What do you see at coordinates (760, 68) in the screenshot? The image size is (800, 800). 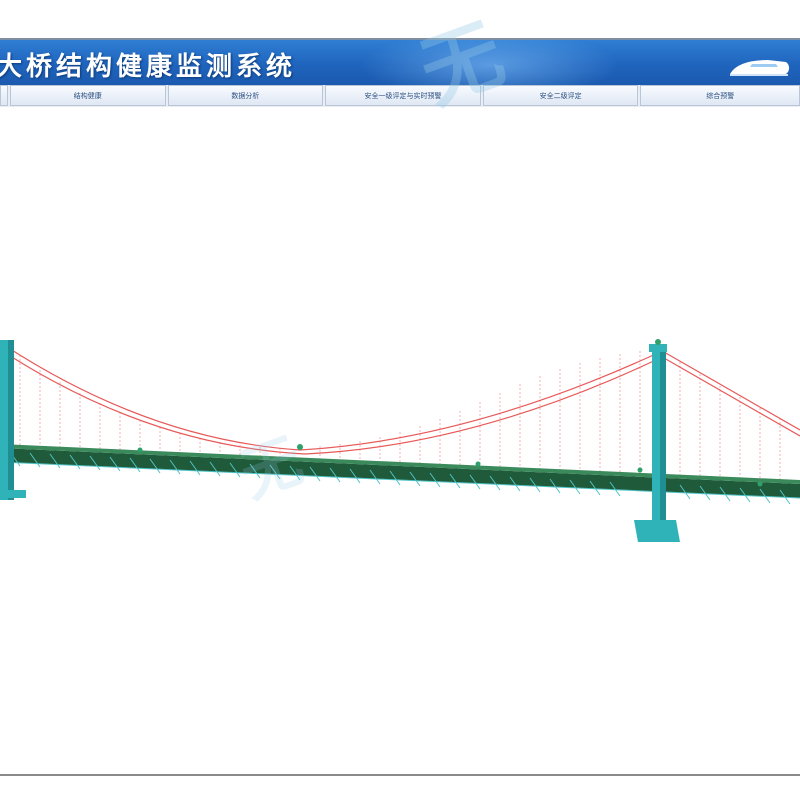 I see `high-speed-train-icon` at bounding box center [760, 68].